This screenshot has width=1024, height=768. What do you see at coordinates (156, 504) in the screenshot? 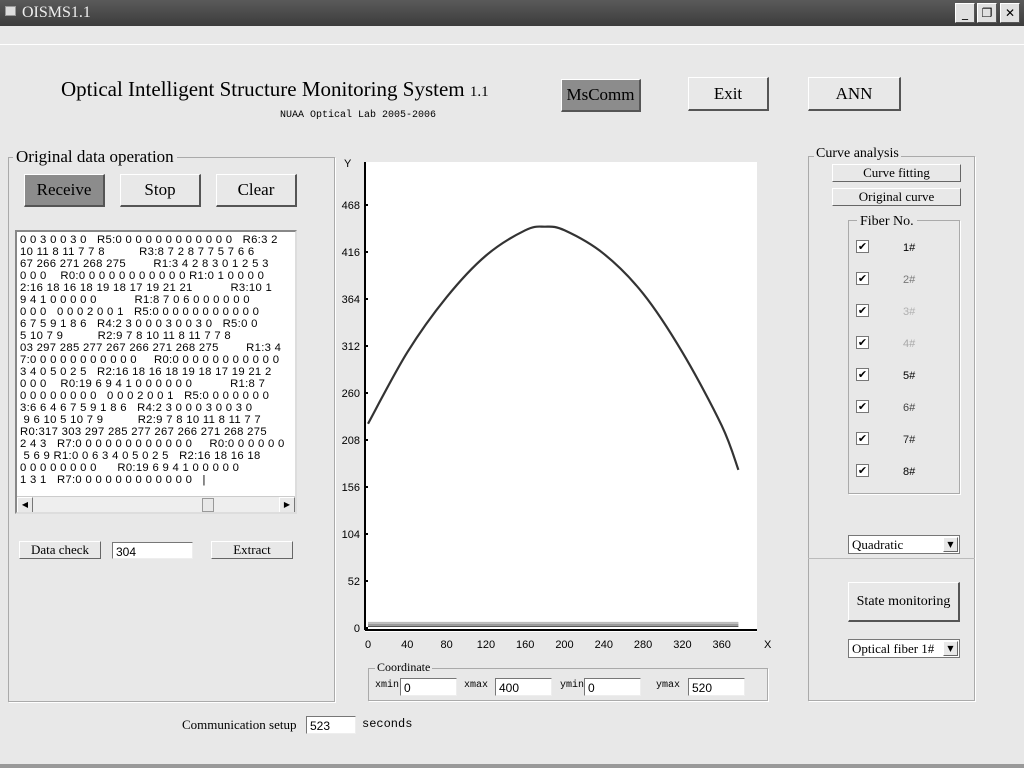
I see `horizontal-scrollbar: ◀ ▶` at bounding box center [156, 504].